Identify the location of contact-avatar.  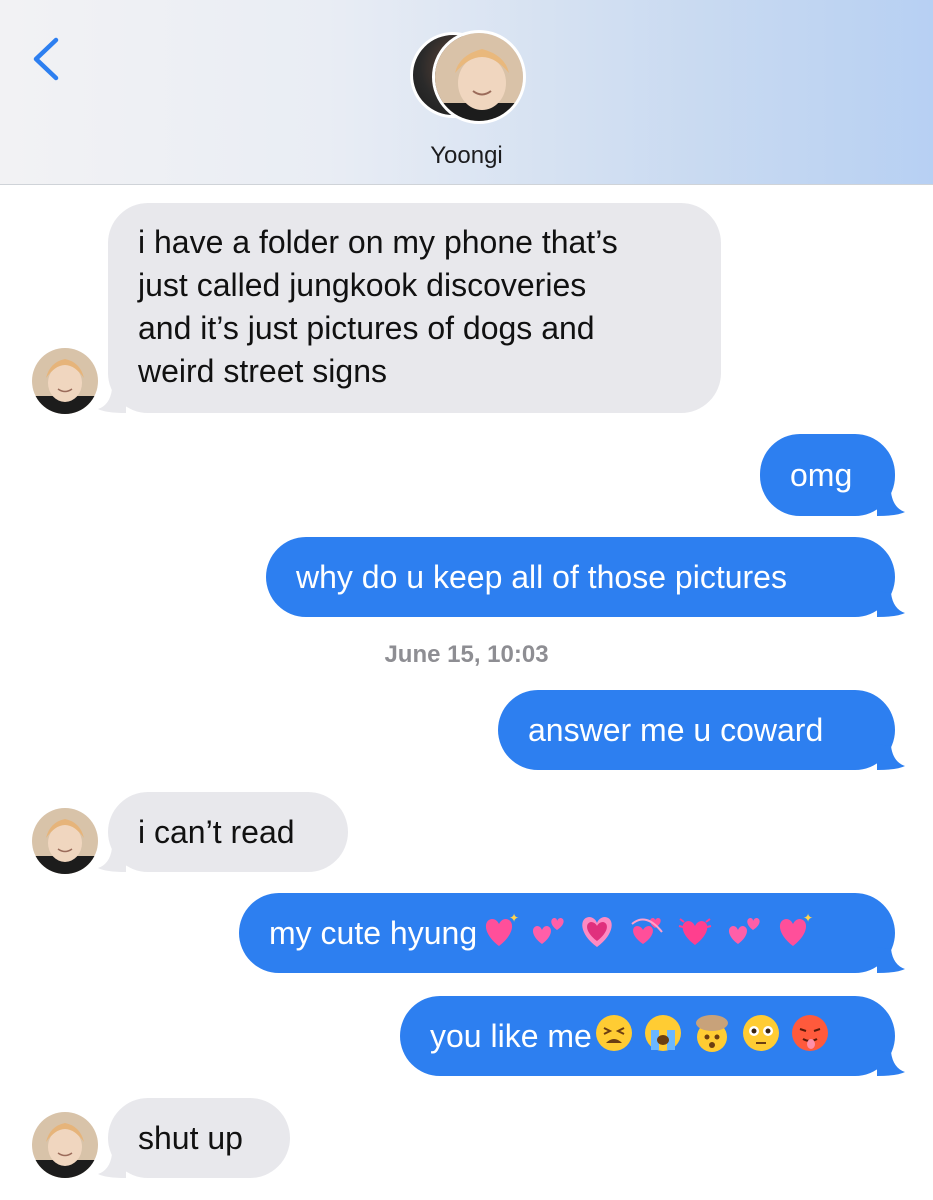
(468, 78).